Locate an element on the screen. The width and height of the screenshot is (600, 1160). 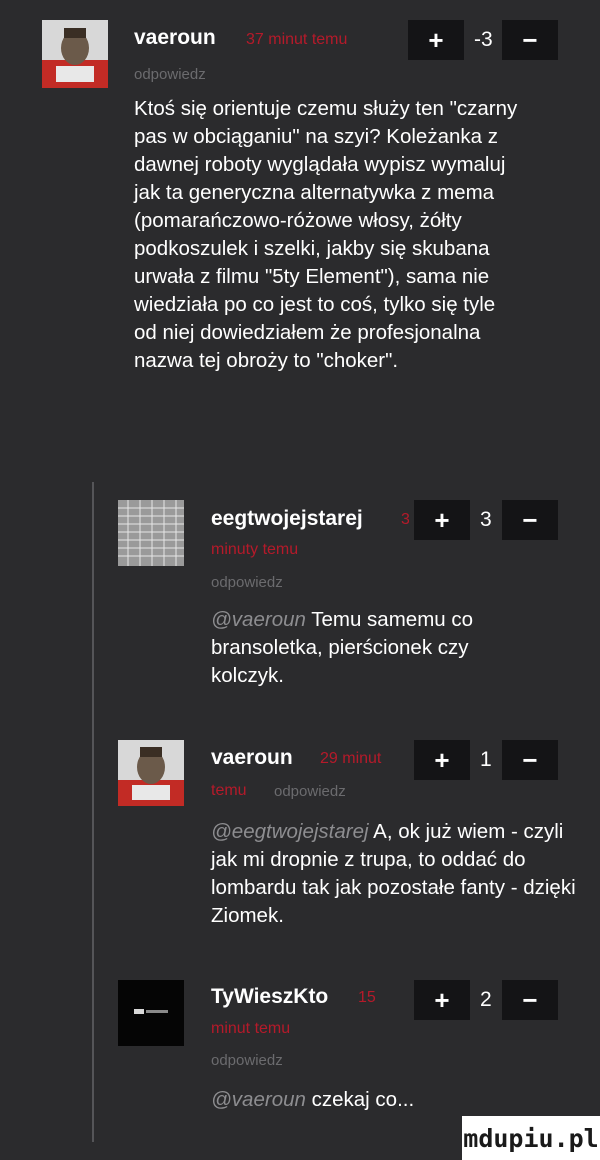
comment-time: 37 minut temu is located at coordinates (297, 39).